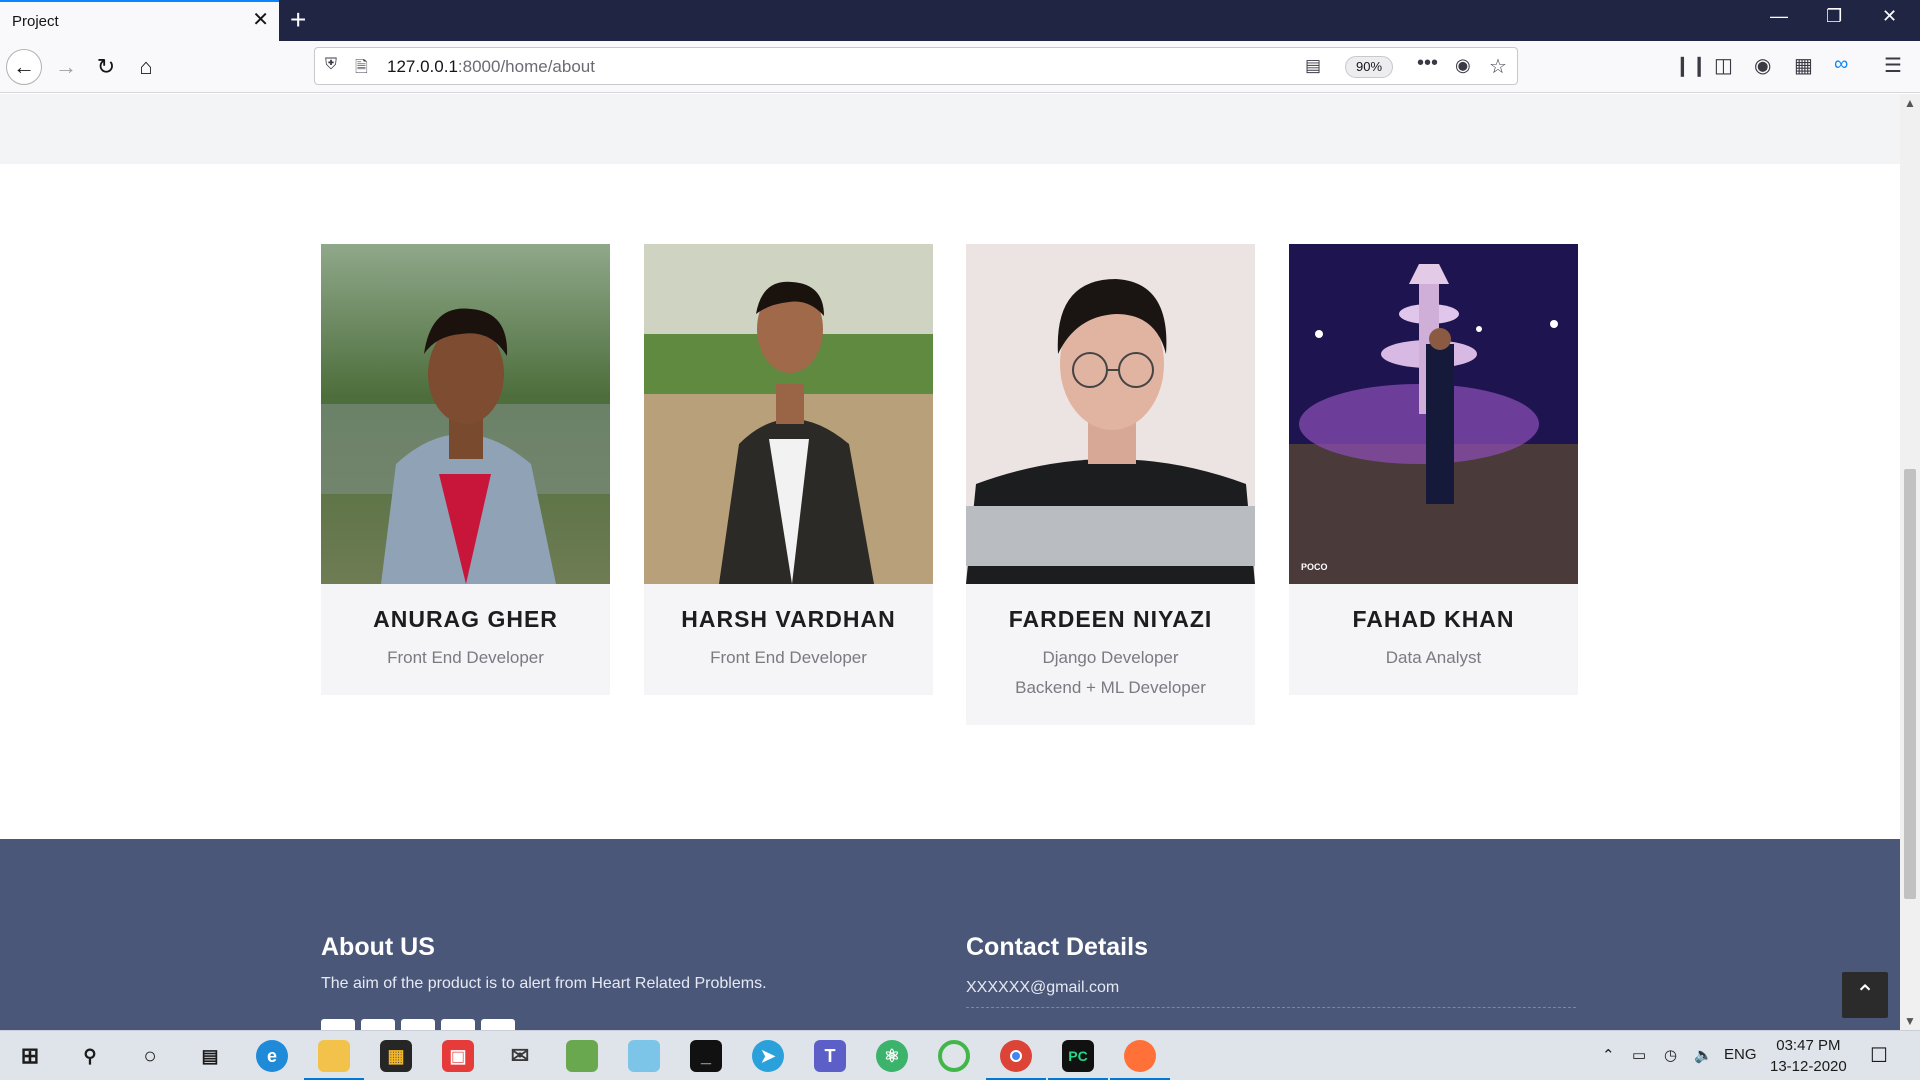  I want to click on url-text: 127.0.0.1:8000/home/about, so click(491, 67).